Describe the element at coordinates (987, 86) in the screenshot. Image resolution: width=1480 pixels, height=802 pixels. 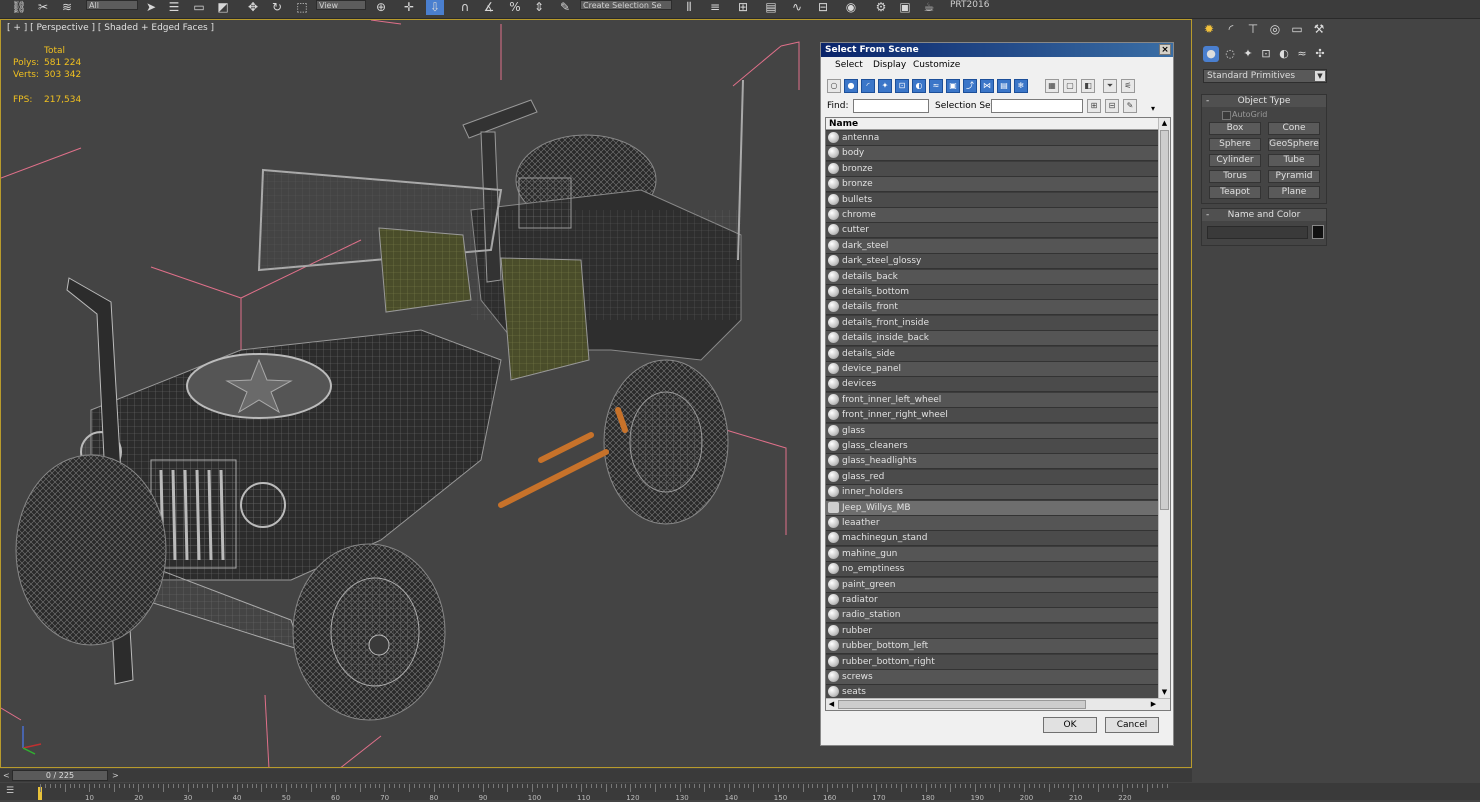
I see `display-bones-icon: ⋈` at that location.